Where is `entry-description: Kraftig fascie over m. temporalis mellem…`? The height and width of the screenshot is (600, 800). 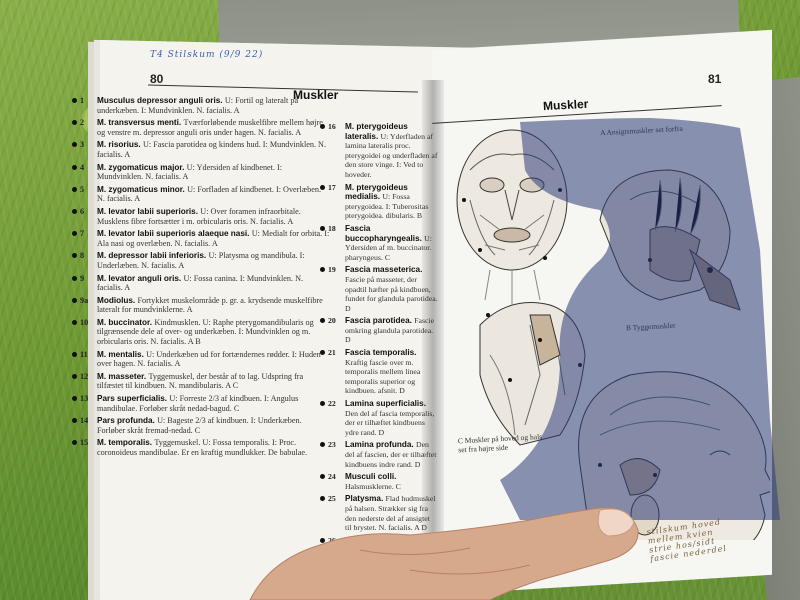 entry-description: Kraftig fascie over m. temporalis mellem… is located at coordinates (383, 376).